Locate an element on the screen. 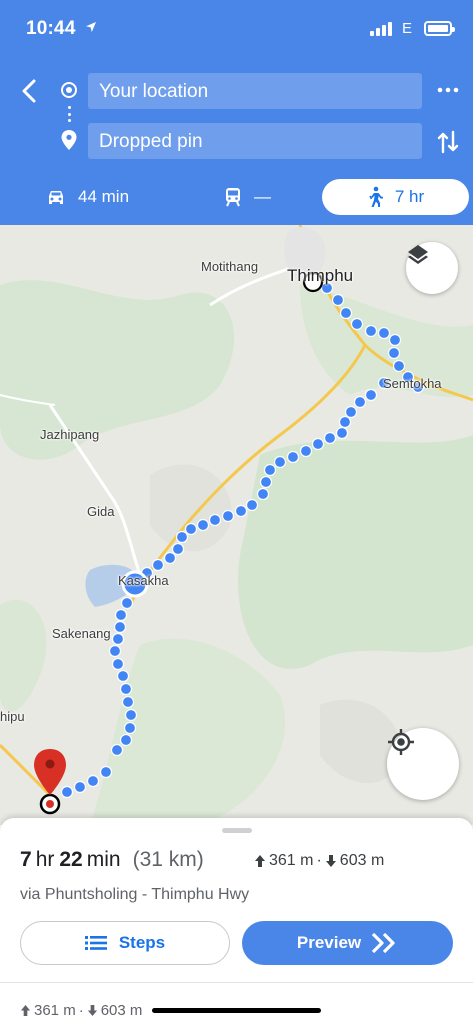 Image resolution: width=473 pixels, height=1024 pixels. sheet-drag-handle is located at coordinates (237, 830).